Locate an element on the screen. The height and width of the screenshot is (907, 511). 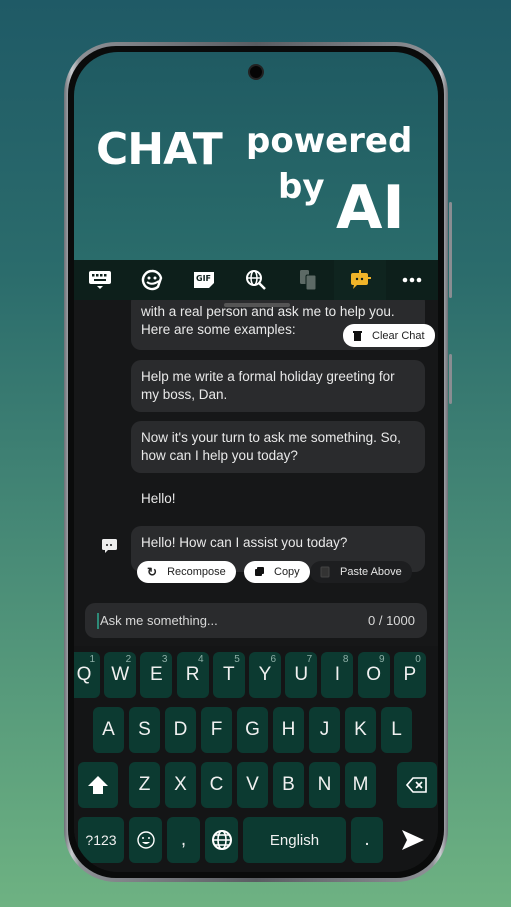
key-hint: 6 is located at coordinates (273, 659).